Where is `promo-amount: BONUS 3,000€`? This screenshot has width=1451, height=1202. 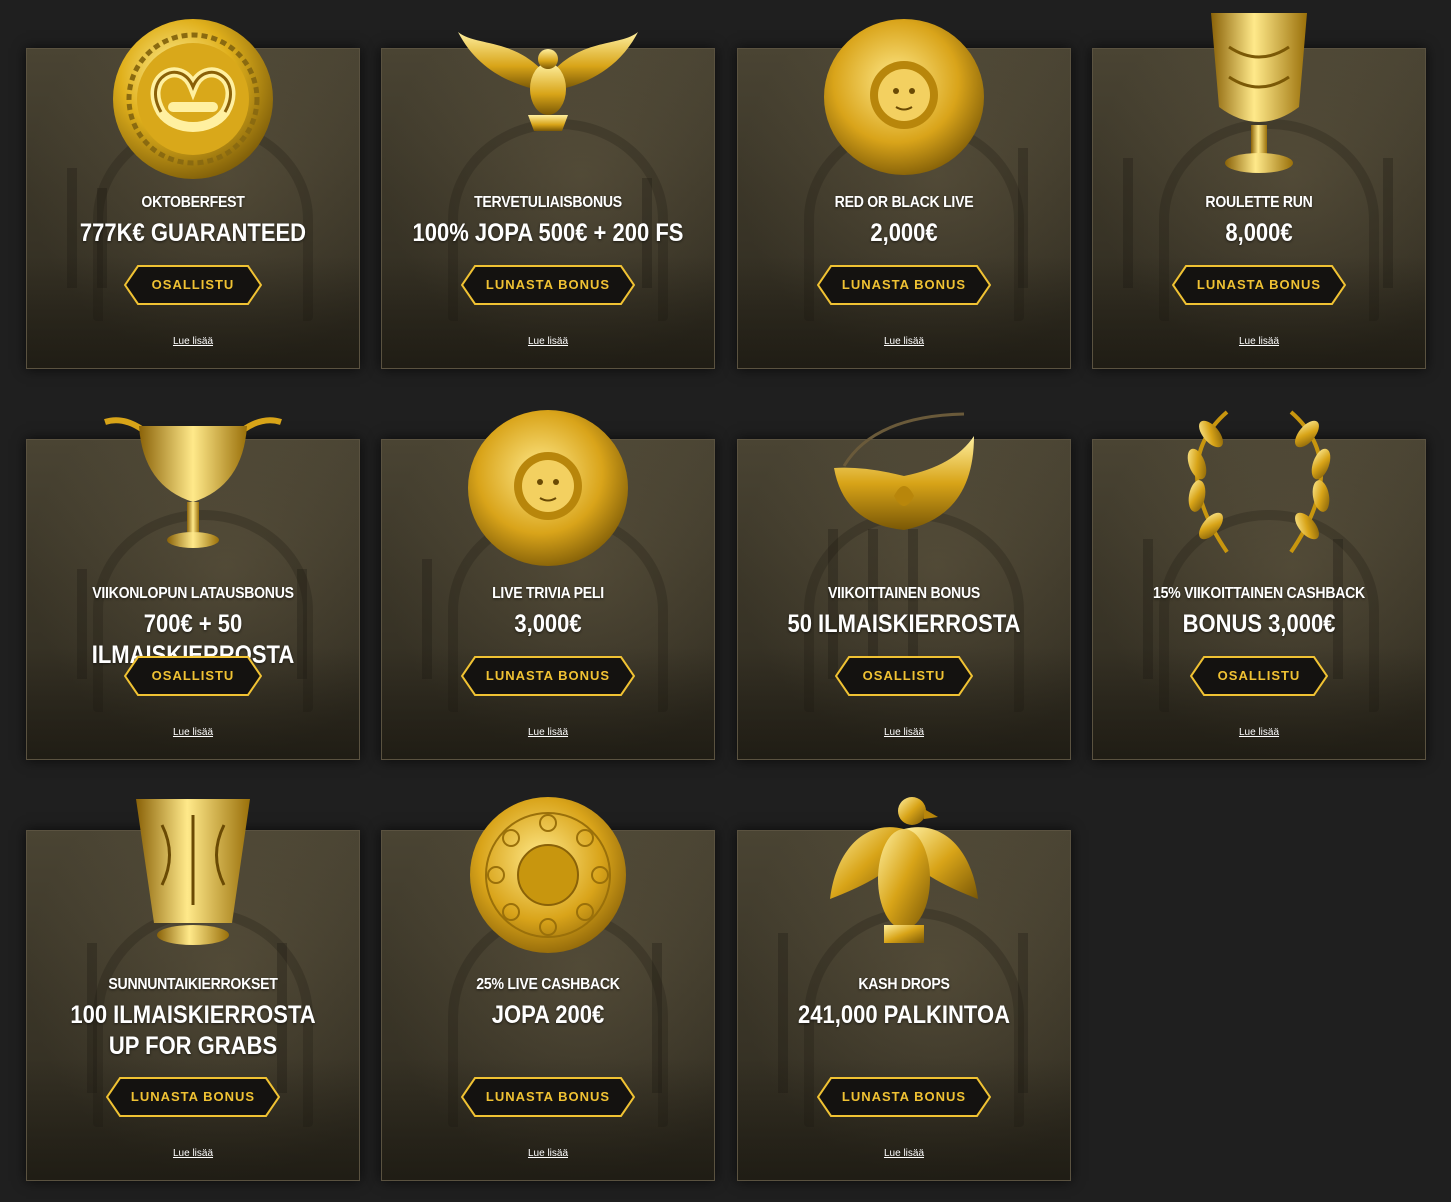 promo-amount: BONUS 3,000€ is located at coordinates (1259, 624).